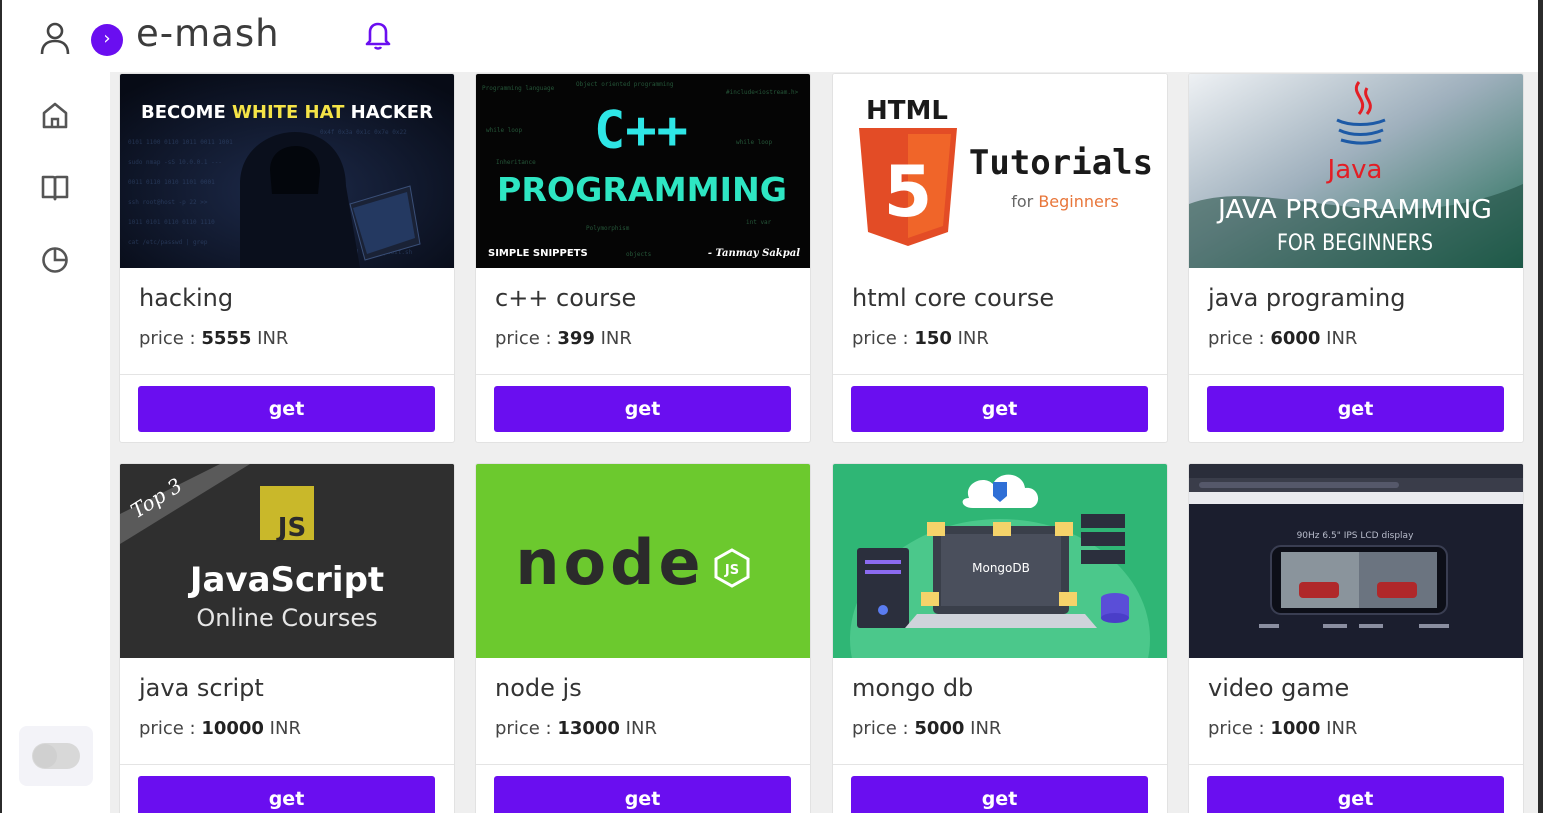 This screenshot has height=813, width=1543. I want to click on course-title: video game, so click(1279, 688).